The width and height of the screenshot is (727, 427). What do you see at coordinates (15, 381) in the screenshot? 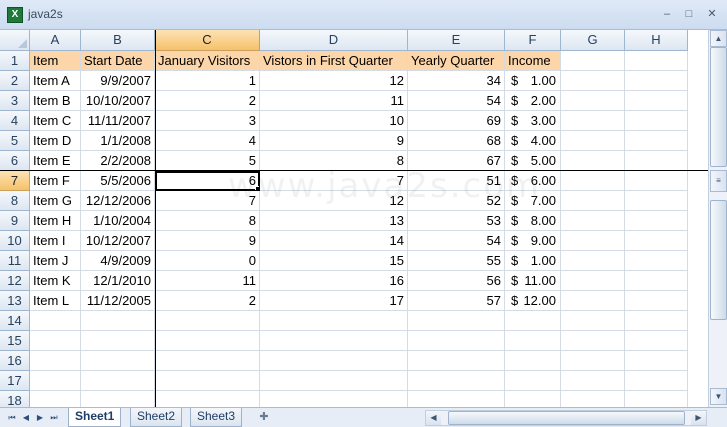
I see `row-header: 17` at bounding box center [15, 381].